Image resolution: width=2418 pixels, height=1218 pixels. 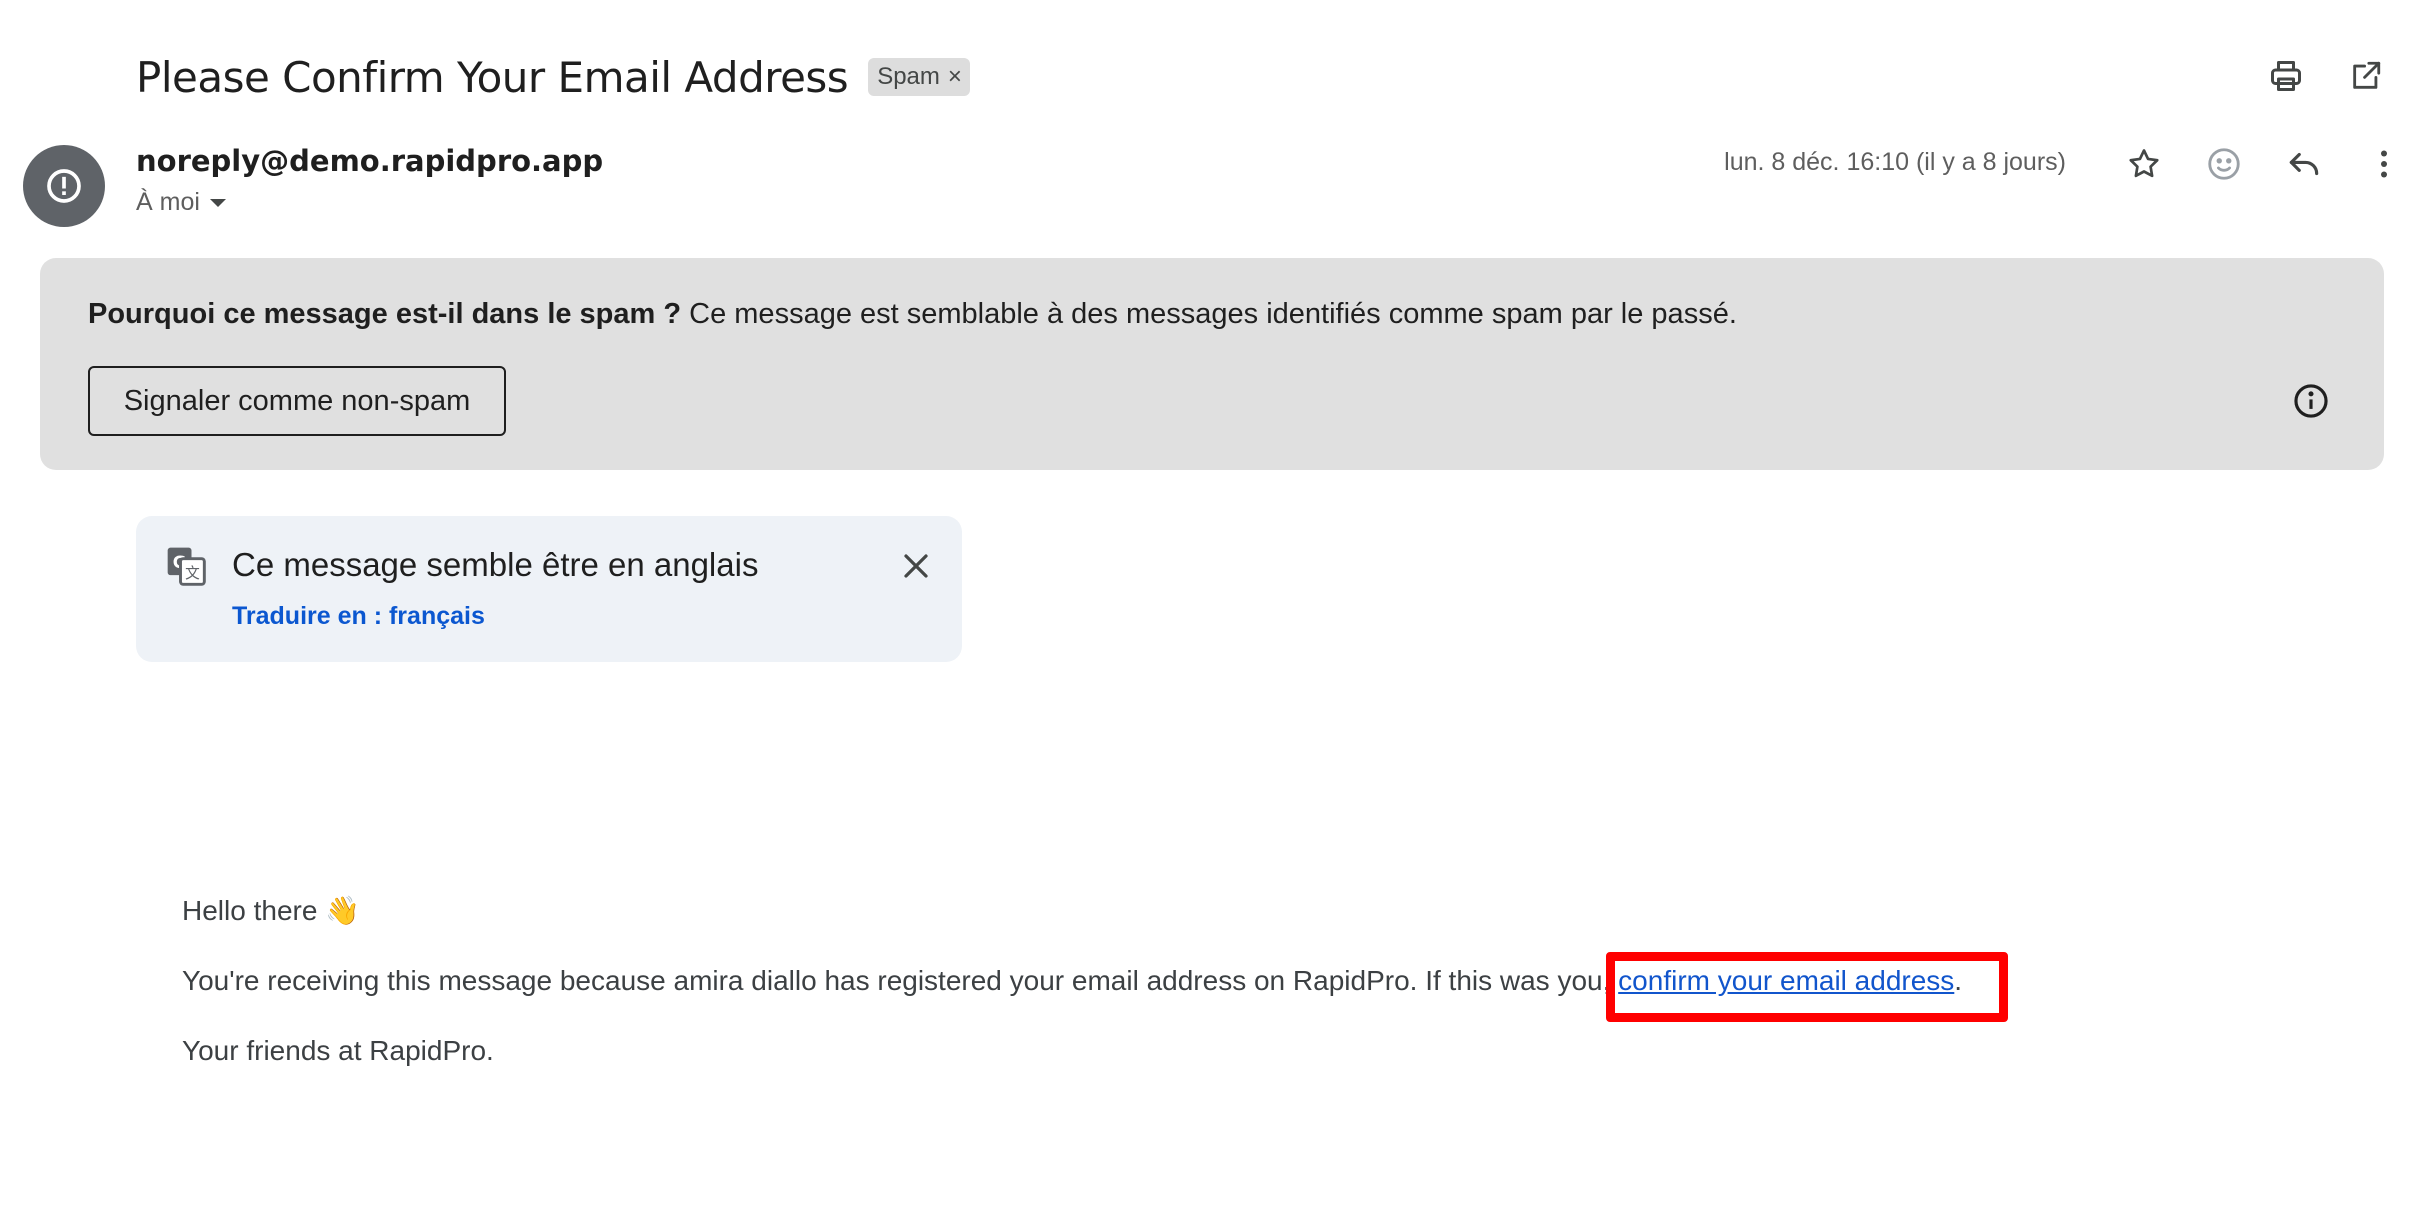 I want to click on report-not-spam-button: Signaler comme non-spam, so click(x=297, y=401).